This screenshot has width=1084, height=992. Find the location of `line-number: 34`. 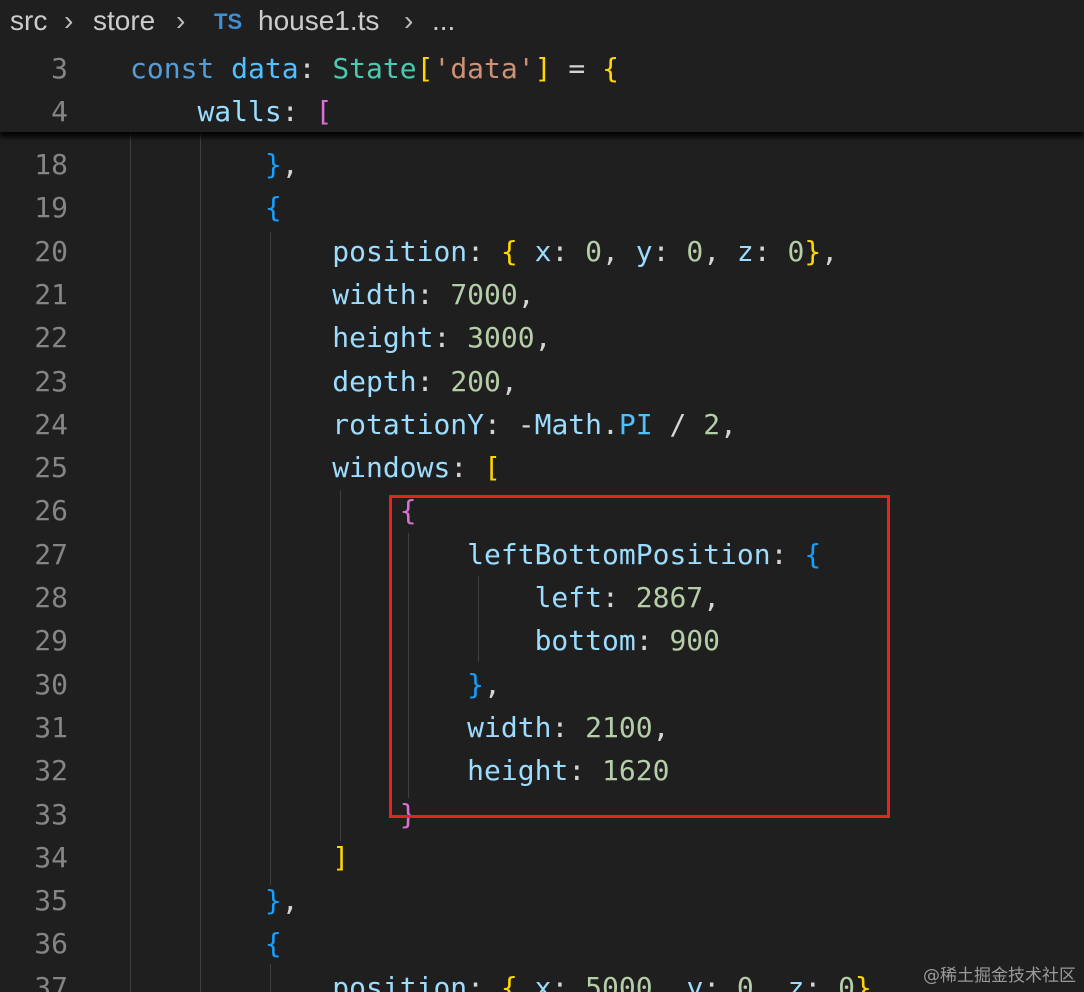

line-number: 34 is located at coordinates (51, 857).